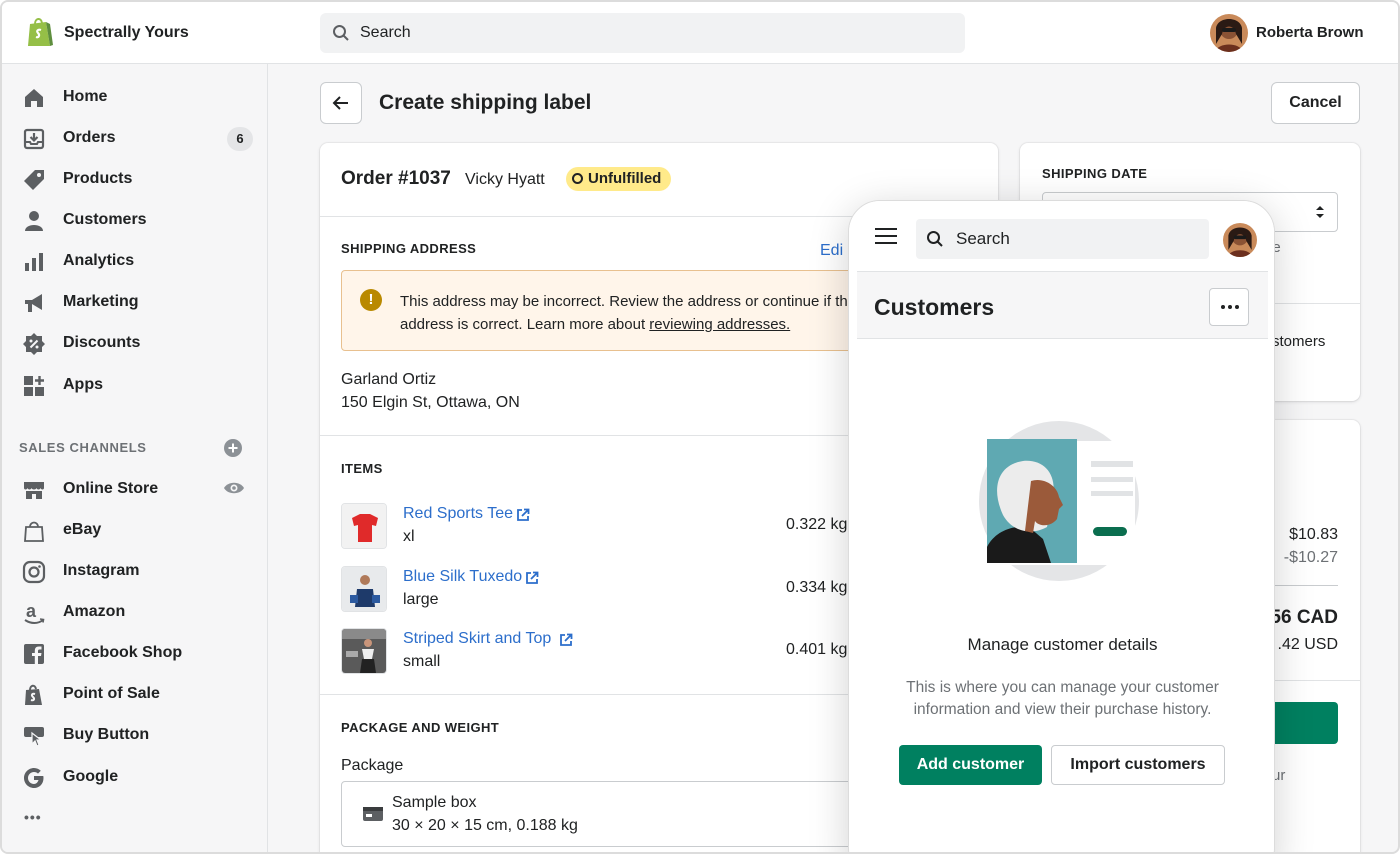 The width and height of the screenshot is (1400, 854). Describe the element at coordinates (83, 384) in the screenshot. I see `sidebar-item-label: Apps` at that location.